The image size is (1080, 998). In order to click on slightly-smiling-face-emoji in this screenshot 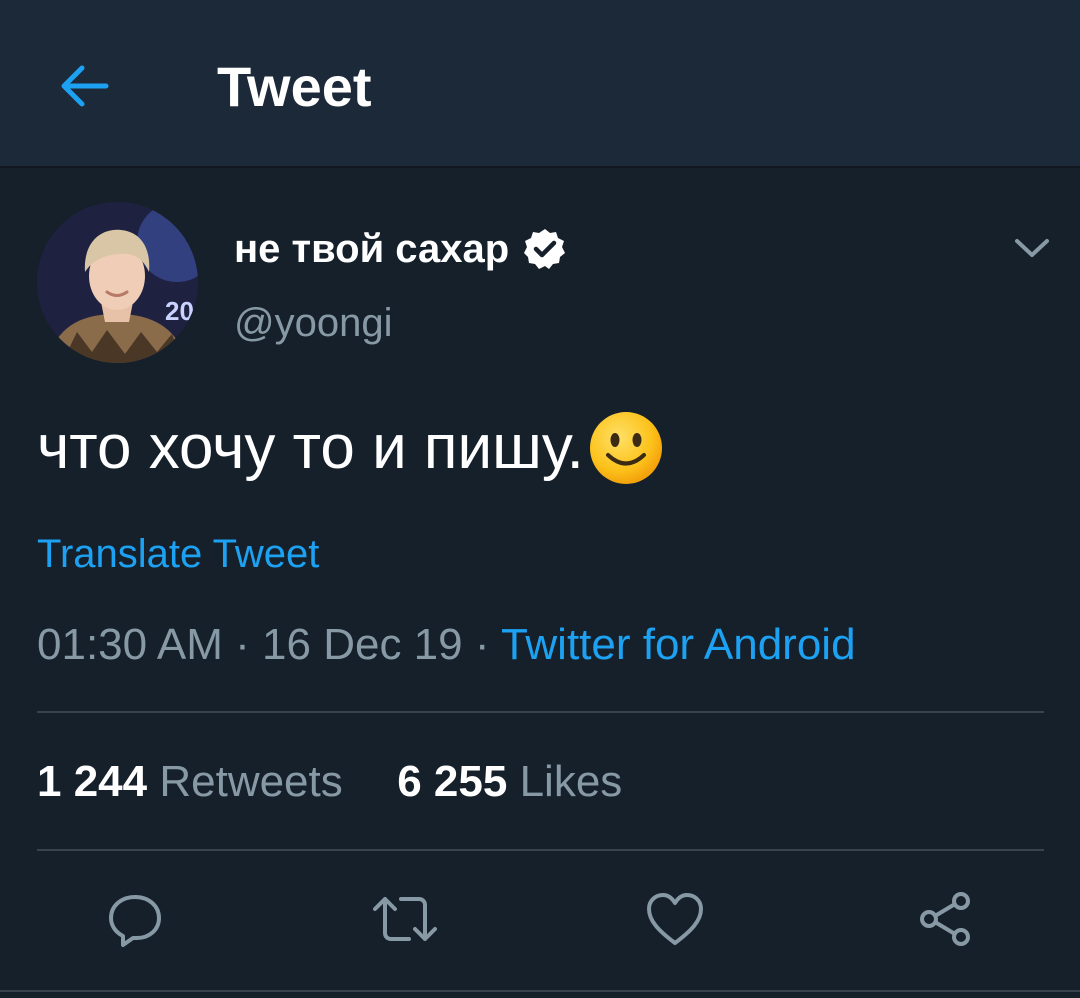, I will do `click(625, 448)`.